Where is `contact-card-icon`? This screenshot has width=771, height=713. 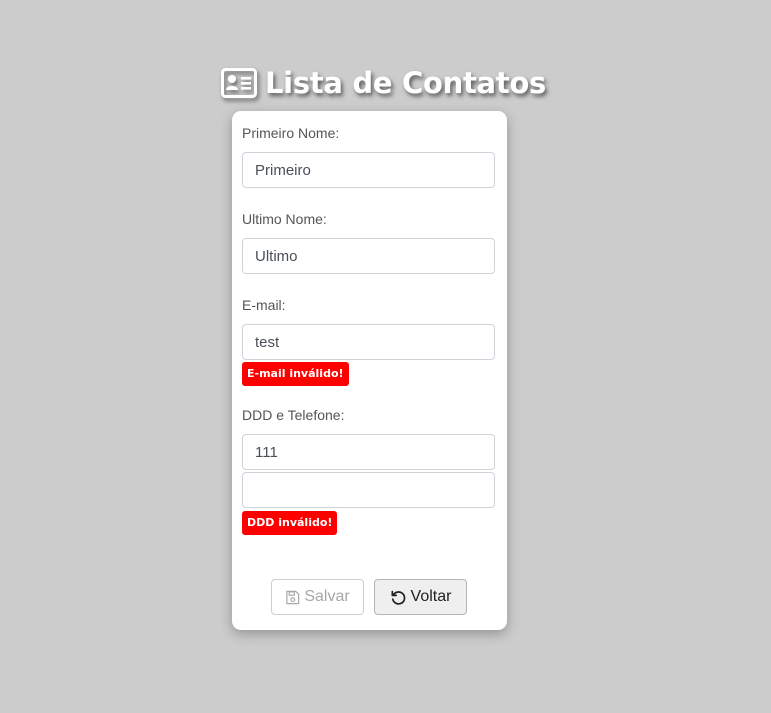 contact-card-icon is located at coordinates (239, 83).